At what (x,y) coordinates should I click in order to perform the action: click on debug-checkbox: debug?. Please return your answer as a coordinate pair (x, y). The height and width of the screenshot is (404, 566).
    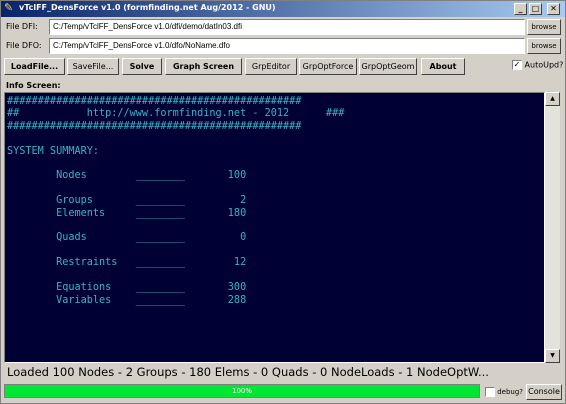
    Looking at the image, I should click on (504, 392).